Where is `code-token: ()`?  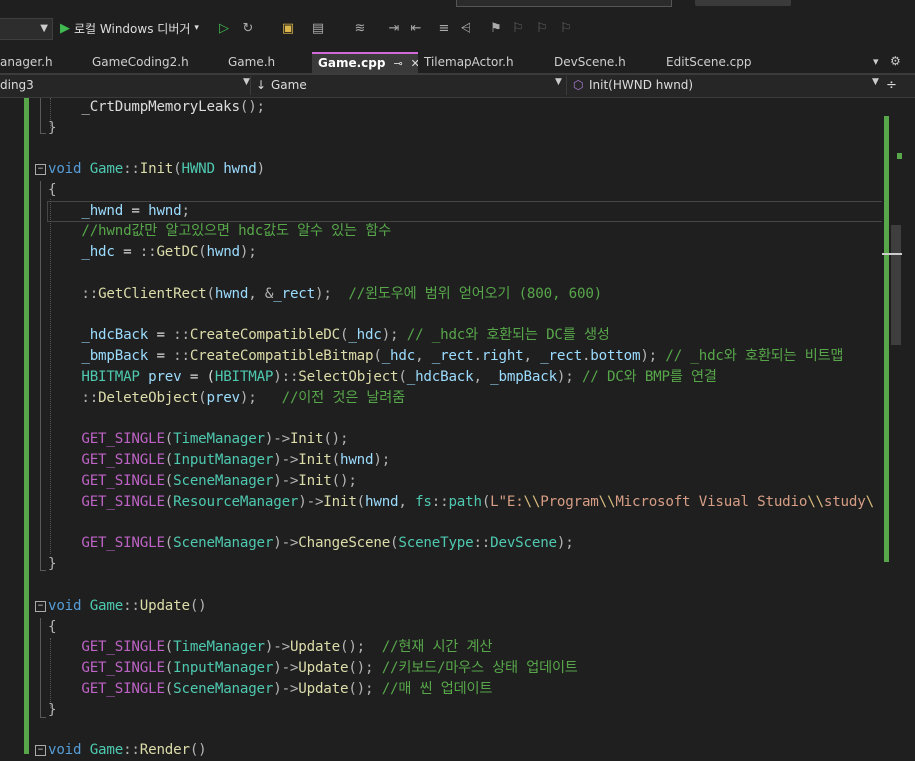 code-token: () is located at coordinates (198, 606).